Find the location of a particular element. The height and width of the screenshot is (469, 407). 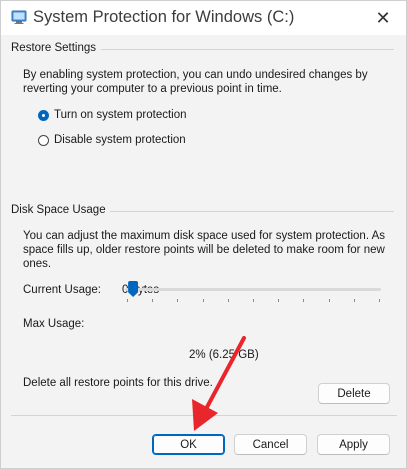

radio-disable-protection: Disable system protection is located at coordinates (112, 140).